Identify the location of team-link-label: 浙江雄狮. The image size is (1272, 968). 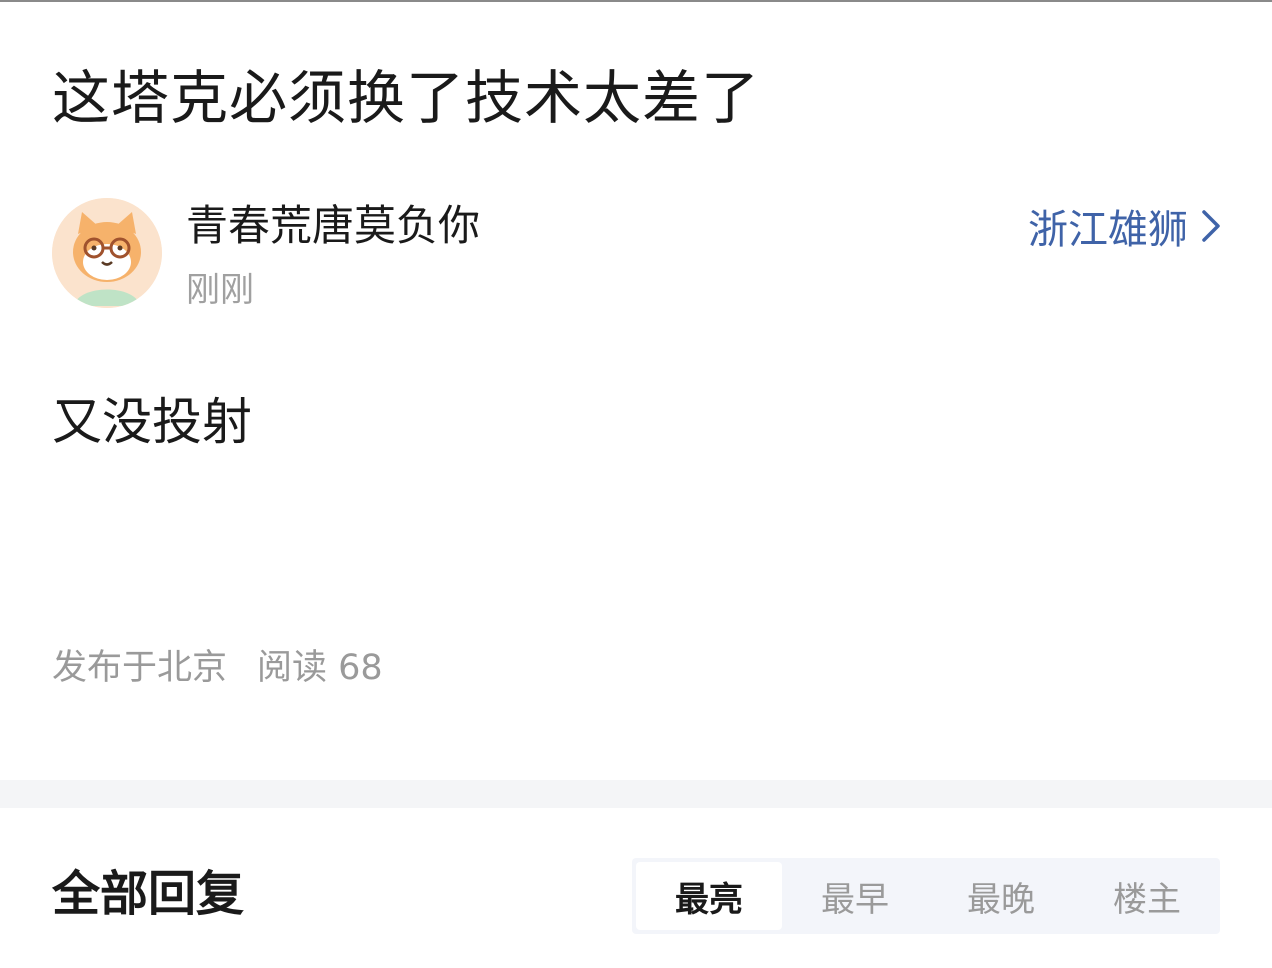
(1108, 230).